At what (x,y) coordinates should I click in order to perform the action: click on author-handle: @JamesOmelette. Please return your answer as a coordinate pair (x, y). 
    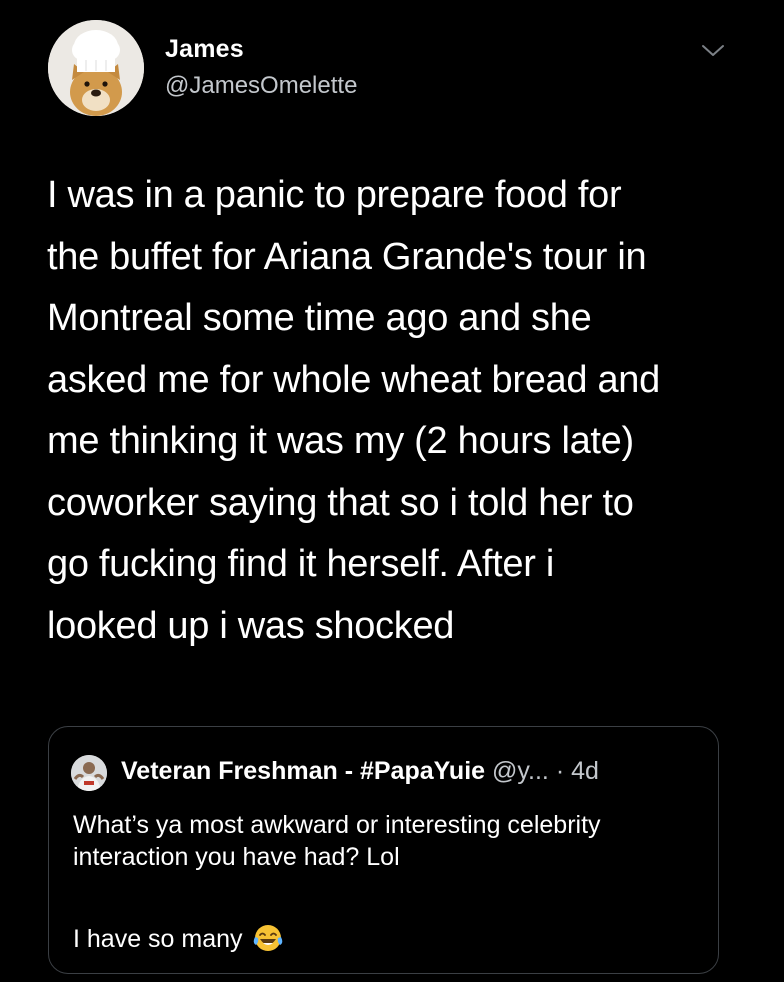
    Looking at the image, I should click on (261, 86).